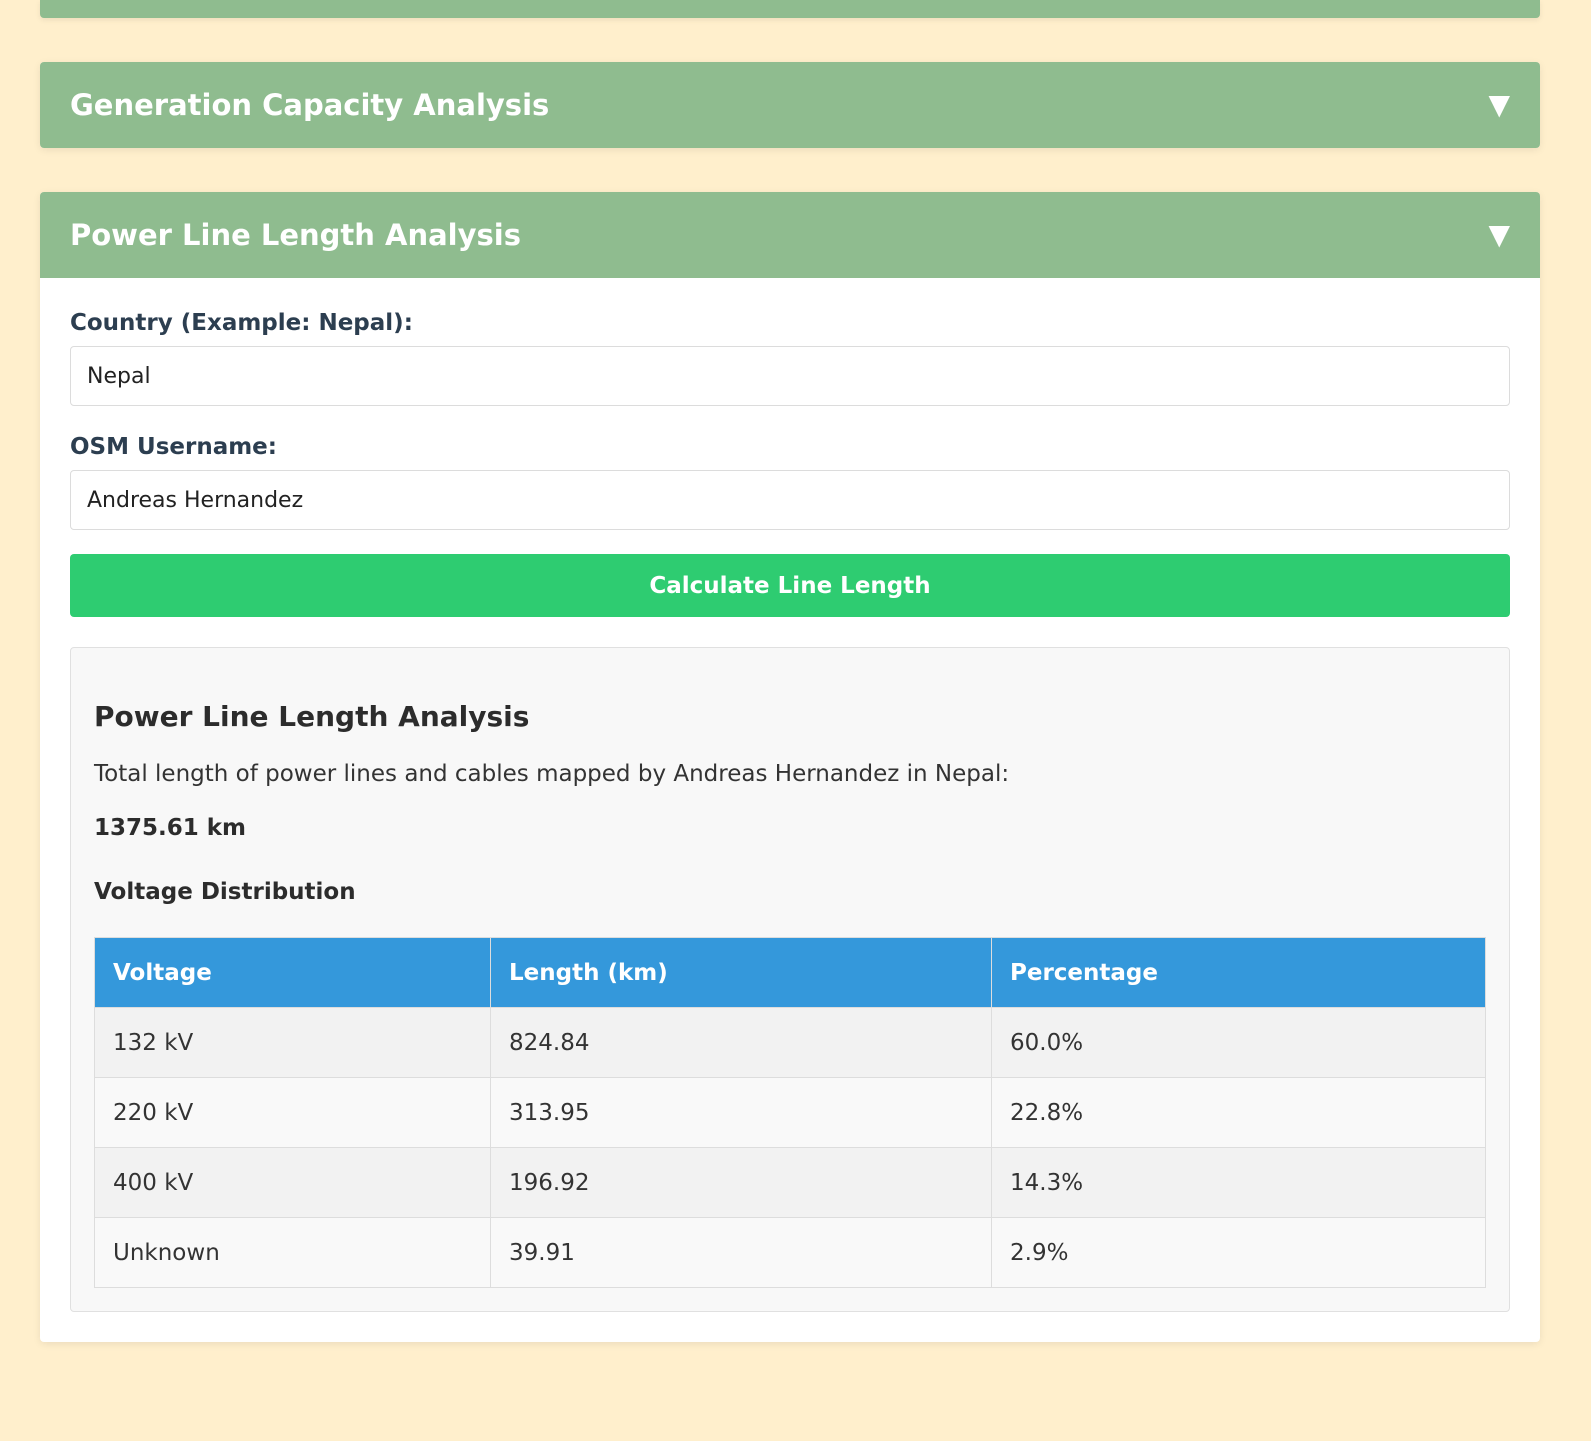 Image resolution: width=1591 pixels, height=1441 pixels. What do you see at coordinates (312, 716) in the screenshot?
I see `result-heading: Power Line Length Analysis` at bounding box center [312, 716].